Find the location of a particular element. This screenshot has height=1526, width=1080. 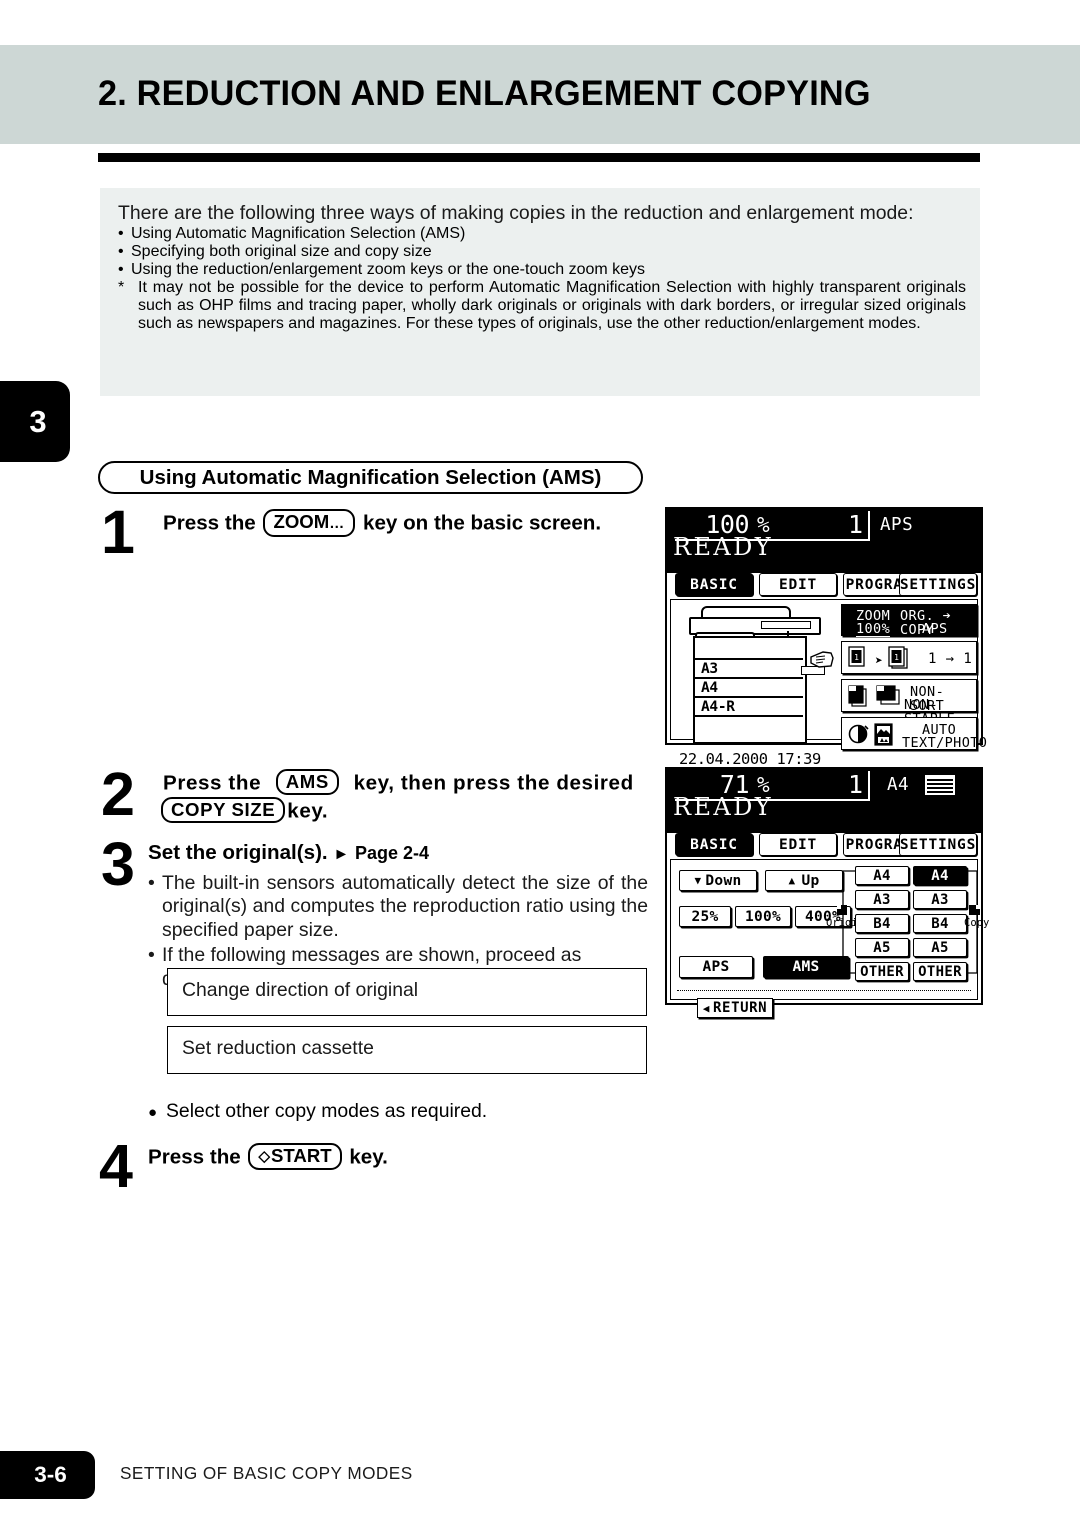

original-size-a5-button: A5 is located at coordinates (882, 947).